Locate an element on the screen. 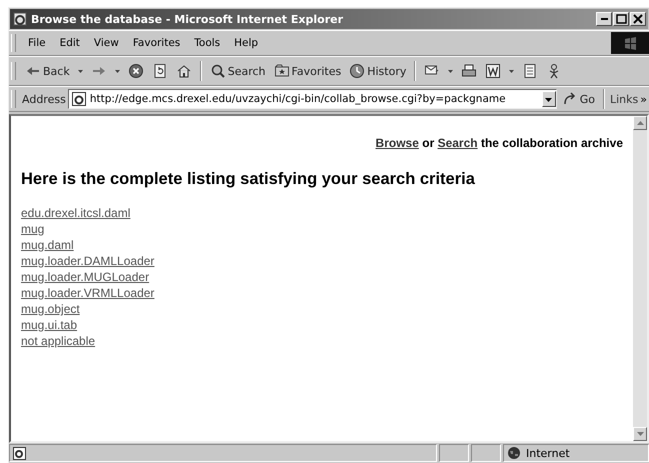  vertical-scrollbar is located at coordinates (640, 278).